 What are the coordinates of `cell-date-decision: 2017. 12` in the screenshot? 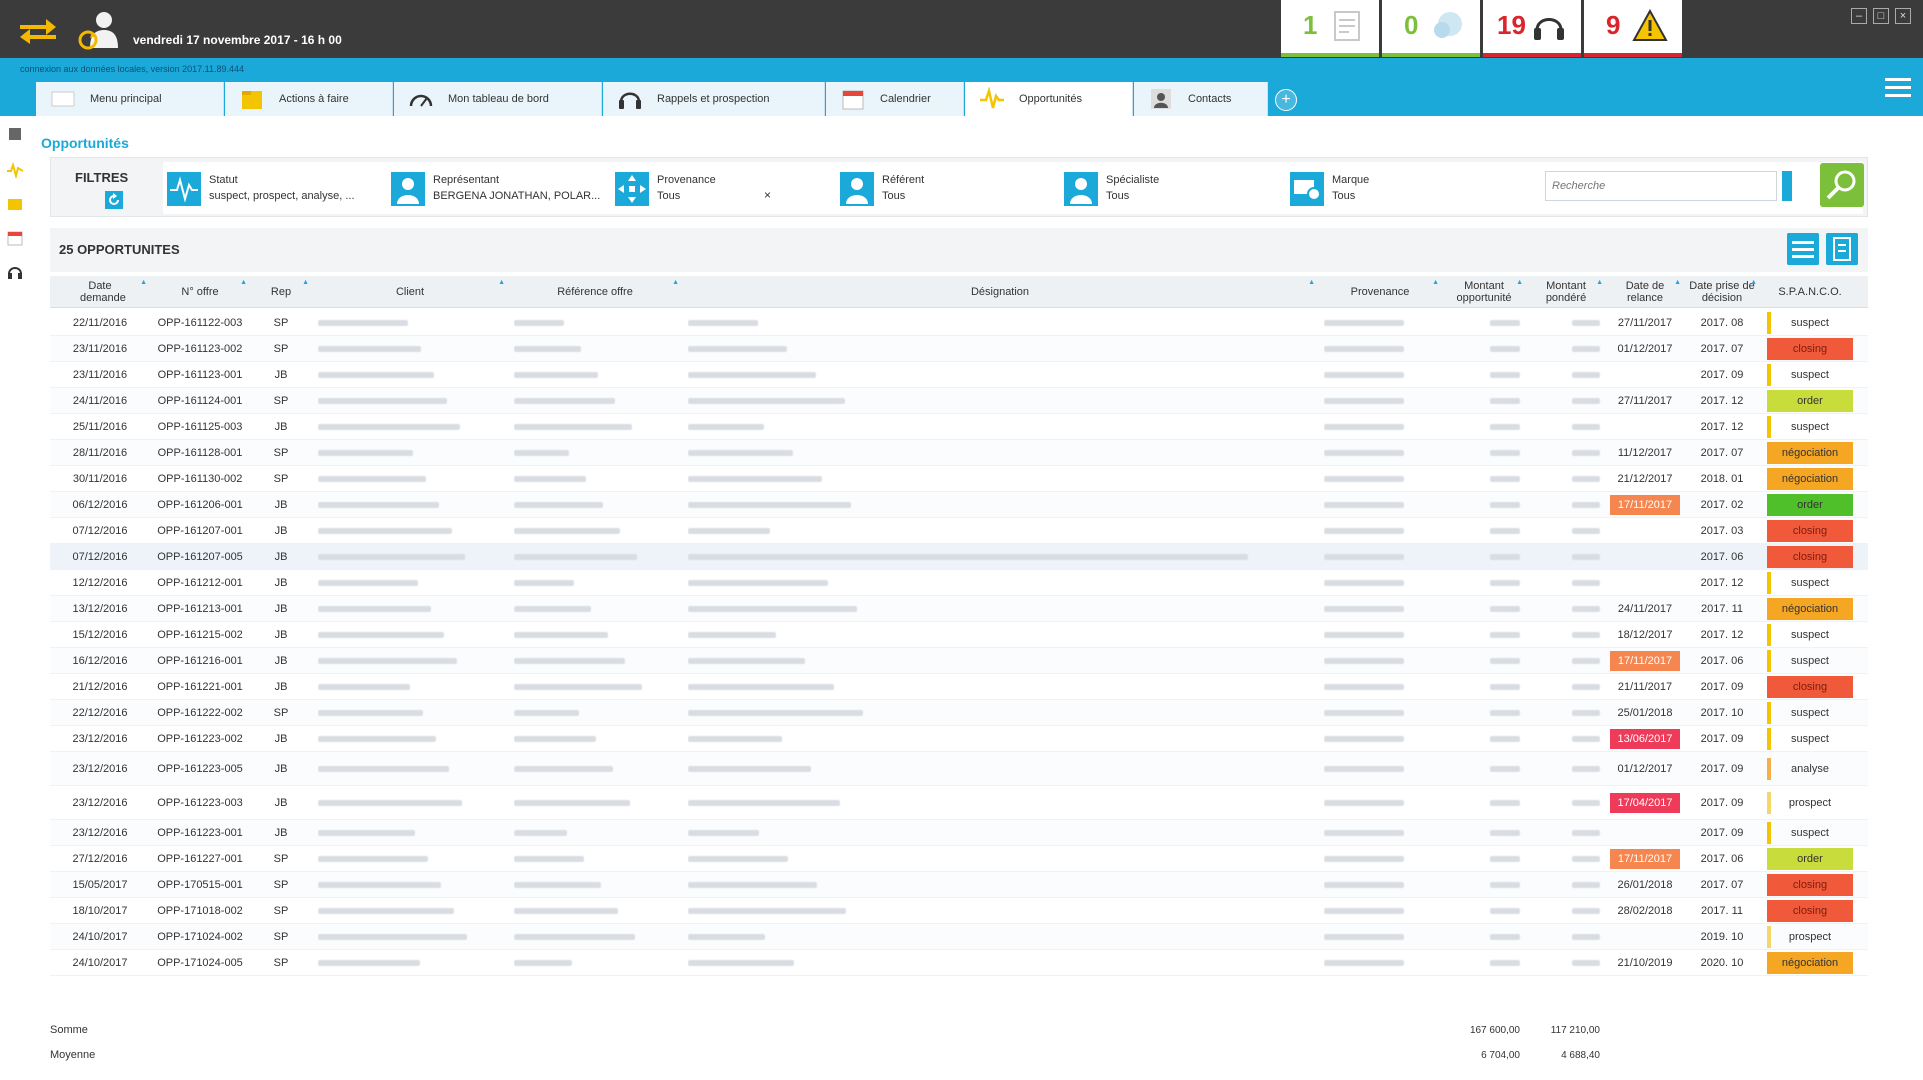 It's located at (1722, 634).